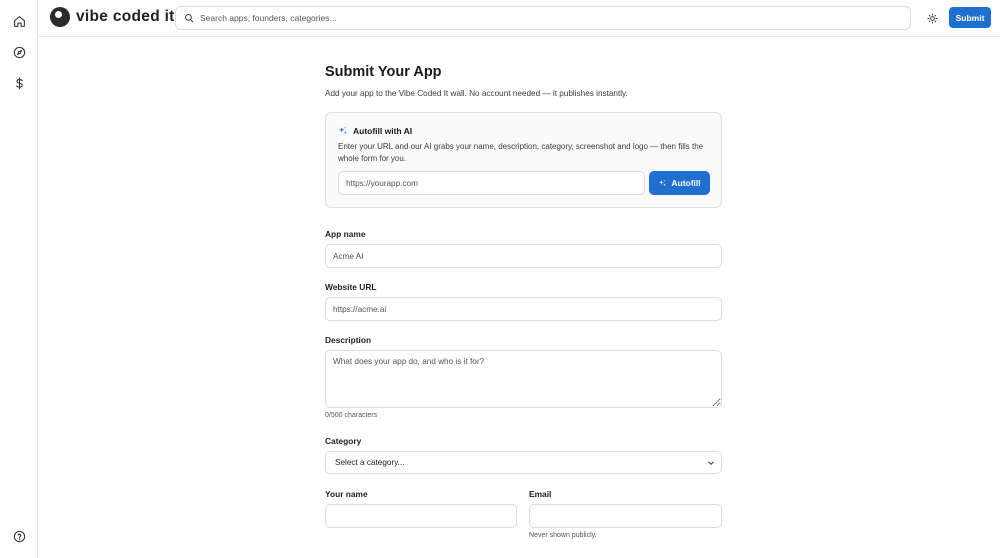 This screenshot has height=558, width=1000. What do you see at coordinates (421, 516) in the screenshot?
I see `your-name-input` at bounding box center [421, 516].